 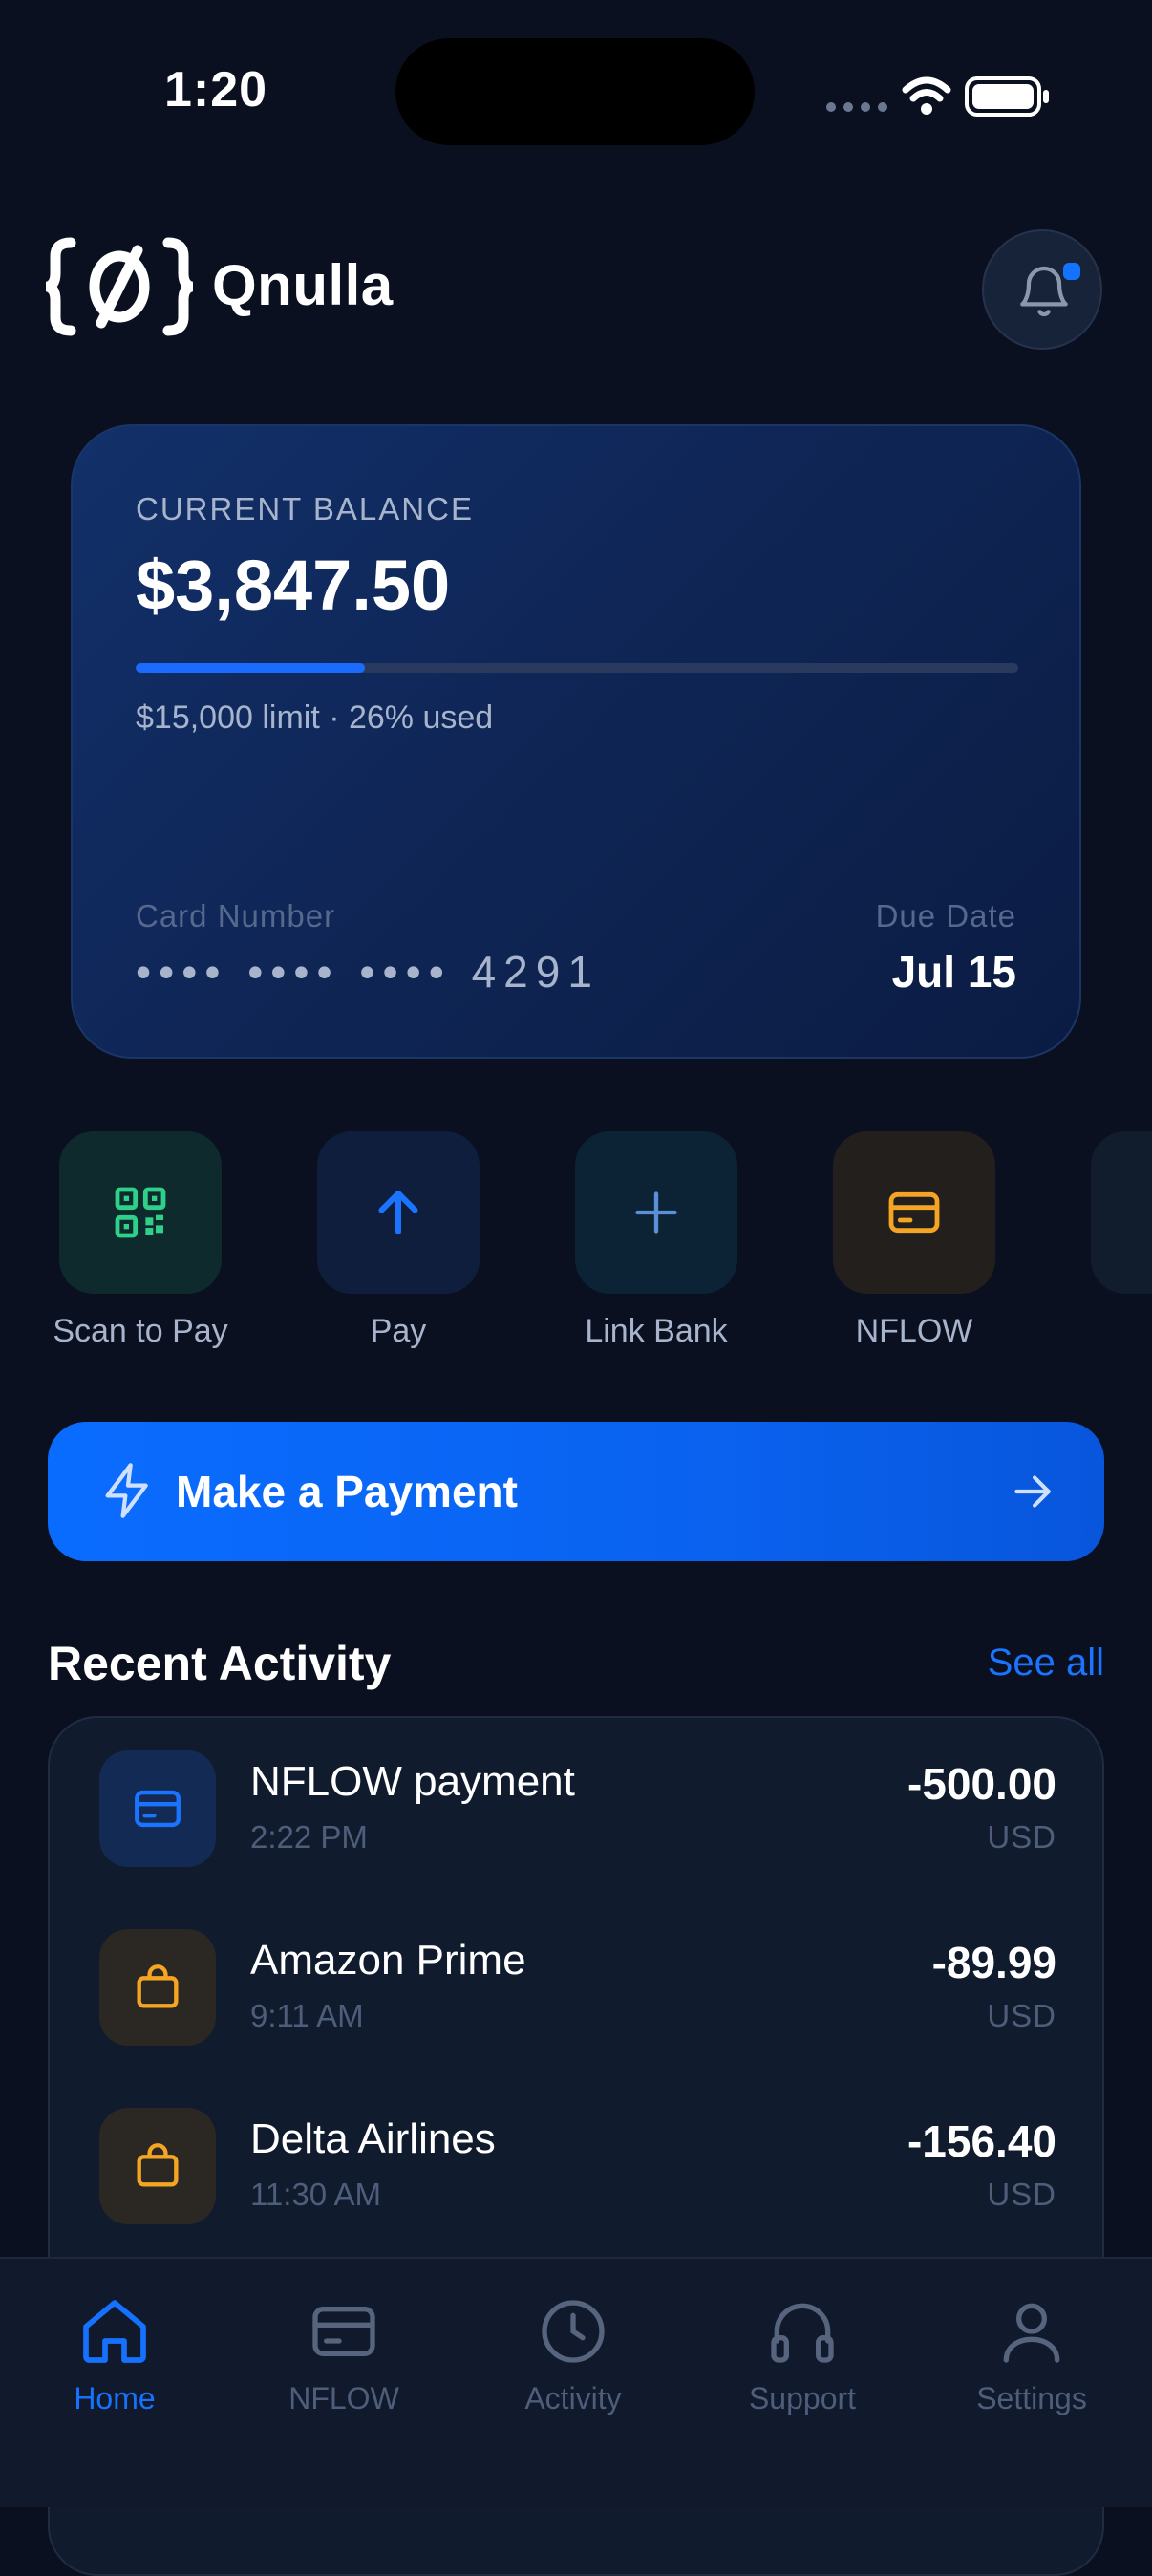 What do you see at coordinates (576, 1986) in the screenshot?
I see `list-item: Amazon Prime 9:11 AM -89.99 USD` at bounding box center [576, 1986].